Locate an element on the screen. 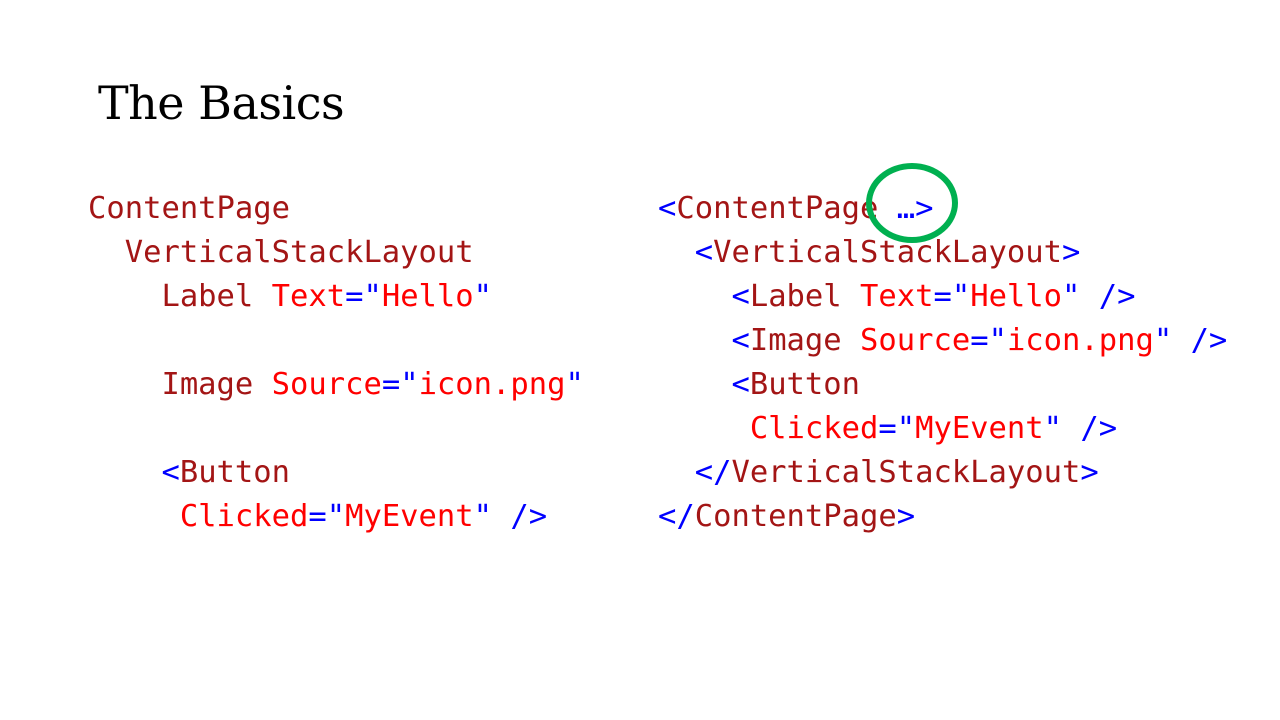 This screenshot has height=720, width=1280. code-line: <Image Source="icon.png" /> is located at coordinates (942, 341).